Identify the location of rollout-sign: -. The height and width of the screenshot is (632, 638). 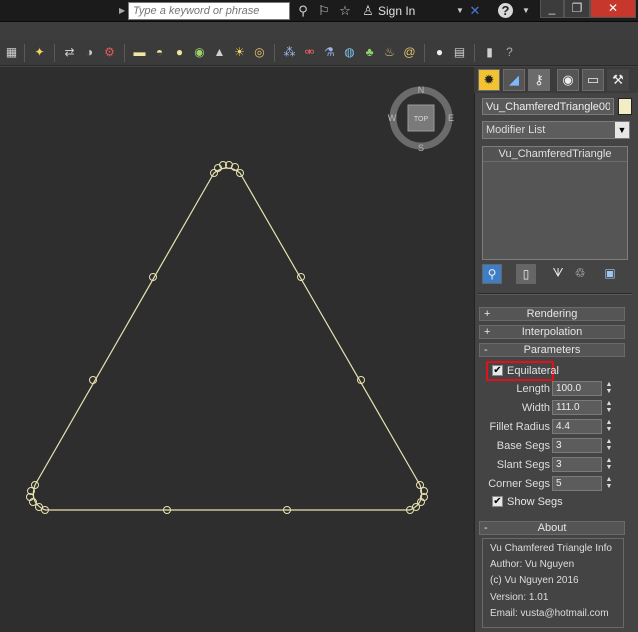
(486, 528).